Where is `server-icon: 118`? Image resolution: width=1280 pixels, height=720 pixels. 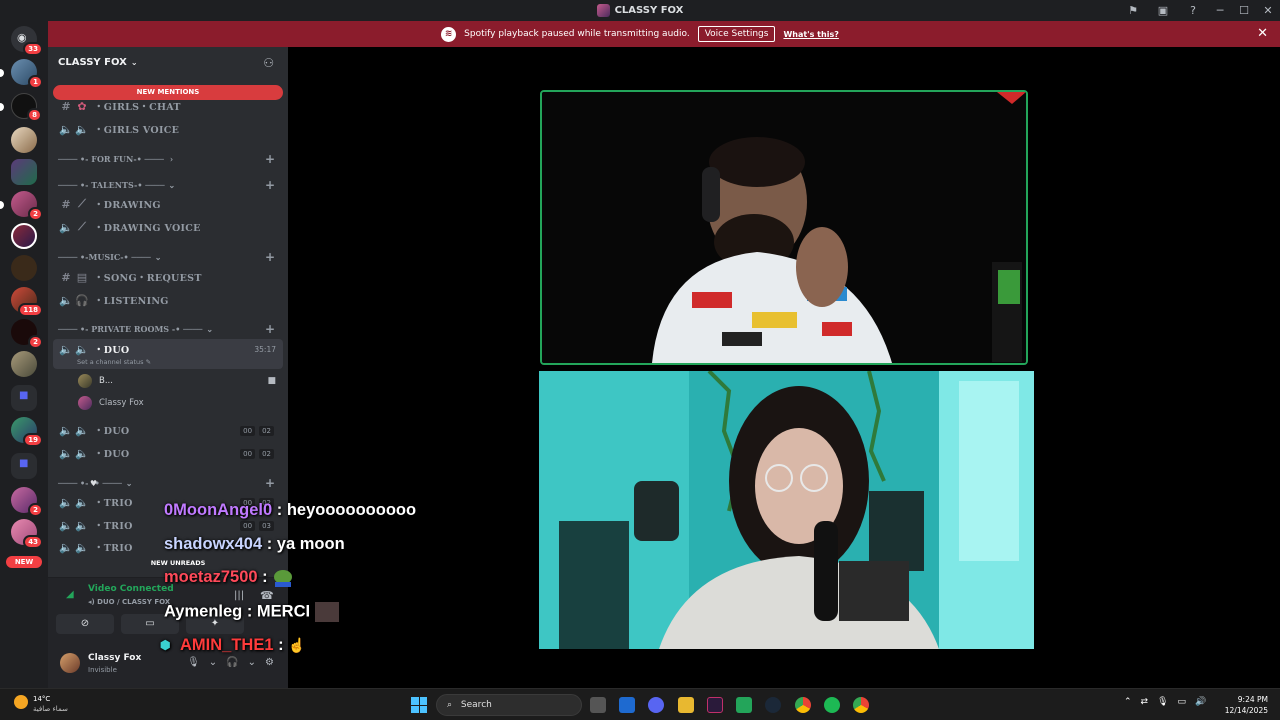 server-icon: 118 is located at coordinates (27, 302).